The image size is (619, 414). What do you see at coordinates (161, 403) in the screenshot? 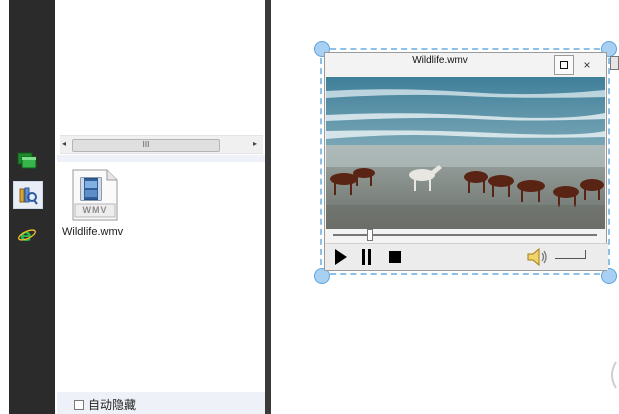
I see `autohide-bar: 自动隐藏` at bounding box center [161, 403].